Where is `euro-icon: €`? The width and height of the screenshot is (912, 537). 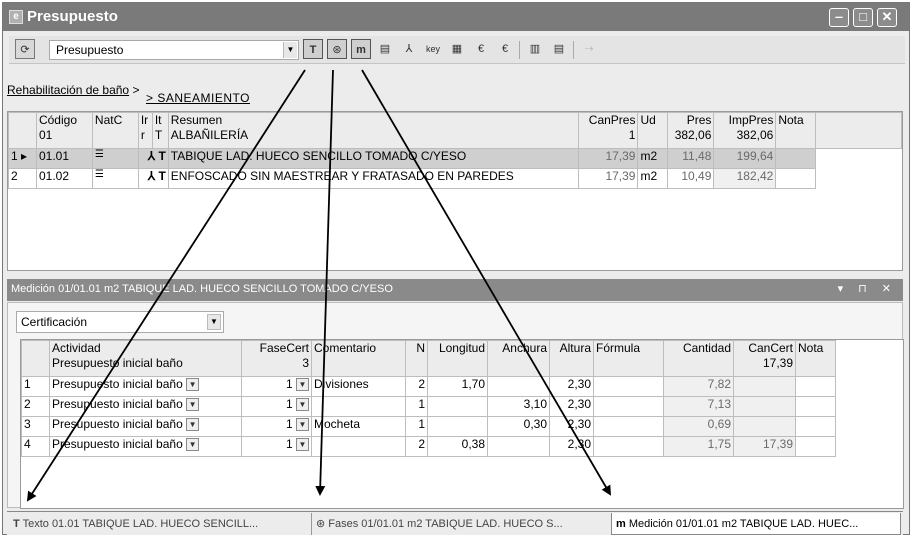 euro-icon: € is located at coordinates (481, 49).